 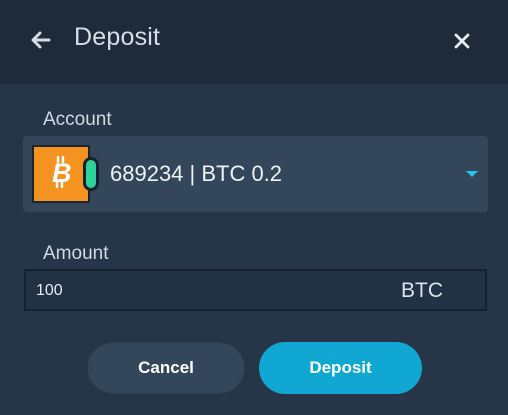 I want to click on account-status-indicator, so click(x=91, y=174).